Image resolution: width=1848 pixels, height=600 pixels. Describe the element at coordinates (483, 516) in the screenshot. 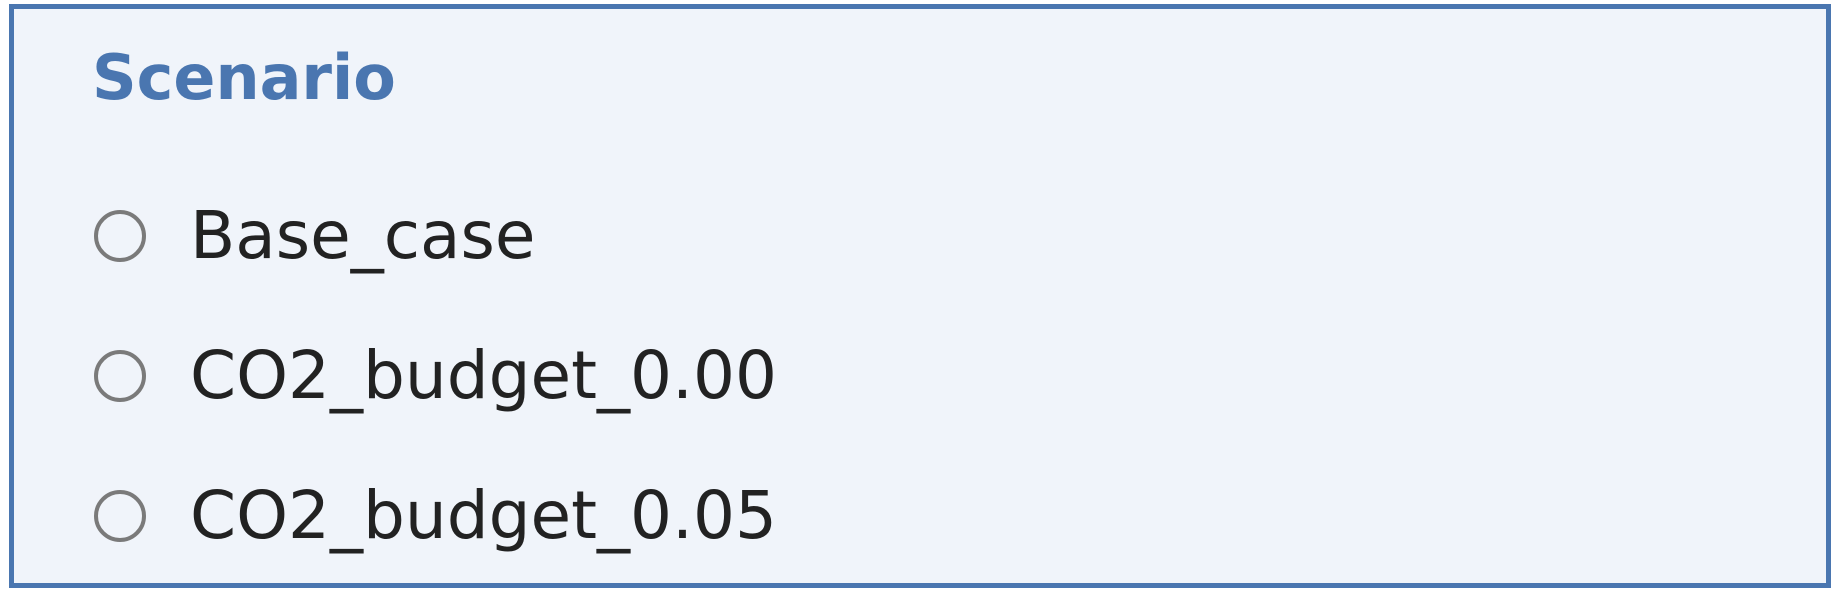

I see `scenario-option-label: CO2_budget_0.05` at that location.